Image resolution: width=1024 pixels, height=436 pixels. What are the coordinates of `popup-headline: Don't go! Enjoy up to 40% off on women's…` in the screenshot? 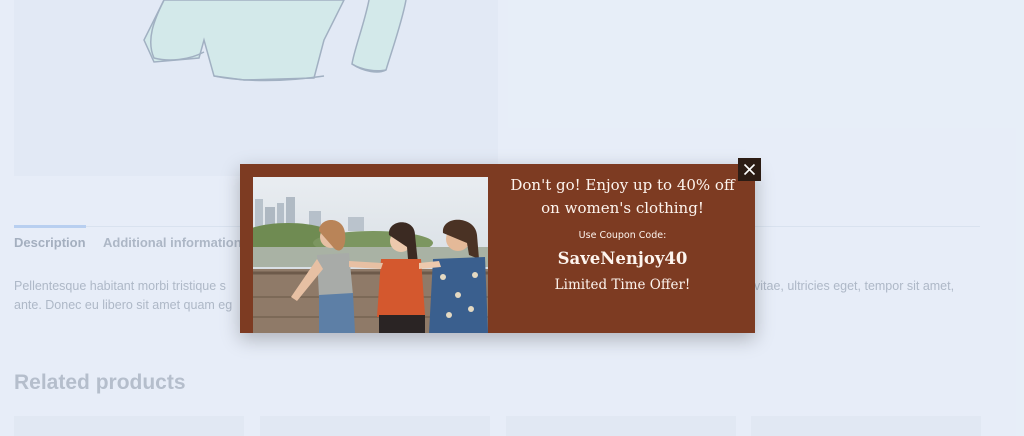 It's located at (622, 196).